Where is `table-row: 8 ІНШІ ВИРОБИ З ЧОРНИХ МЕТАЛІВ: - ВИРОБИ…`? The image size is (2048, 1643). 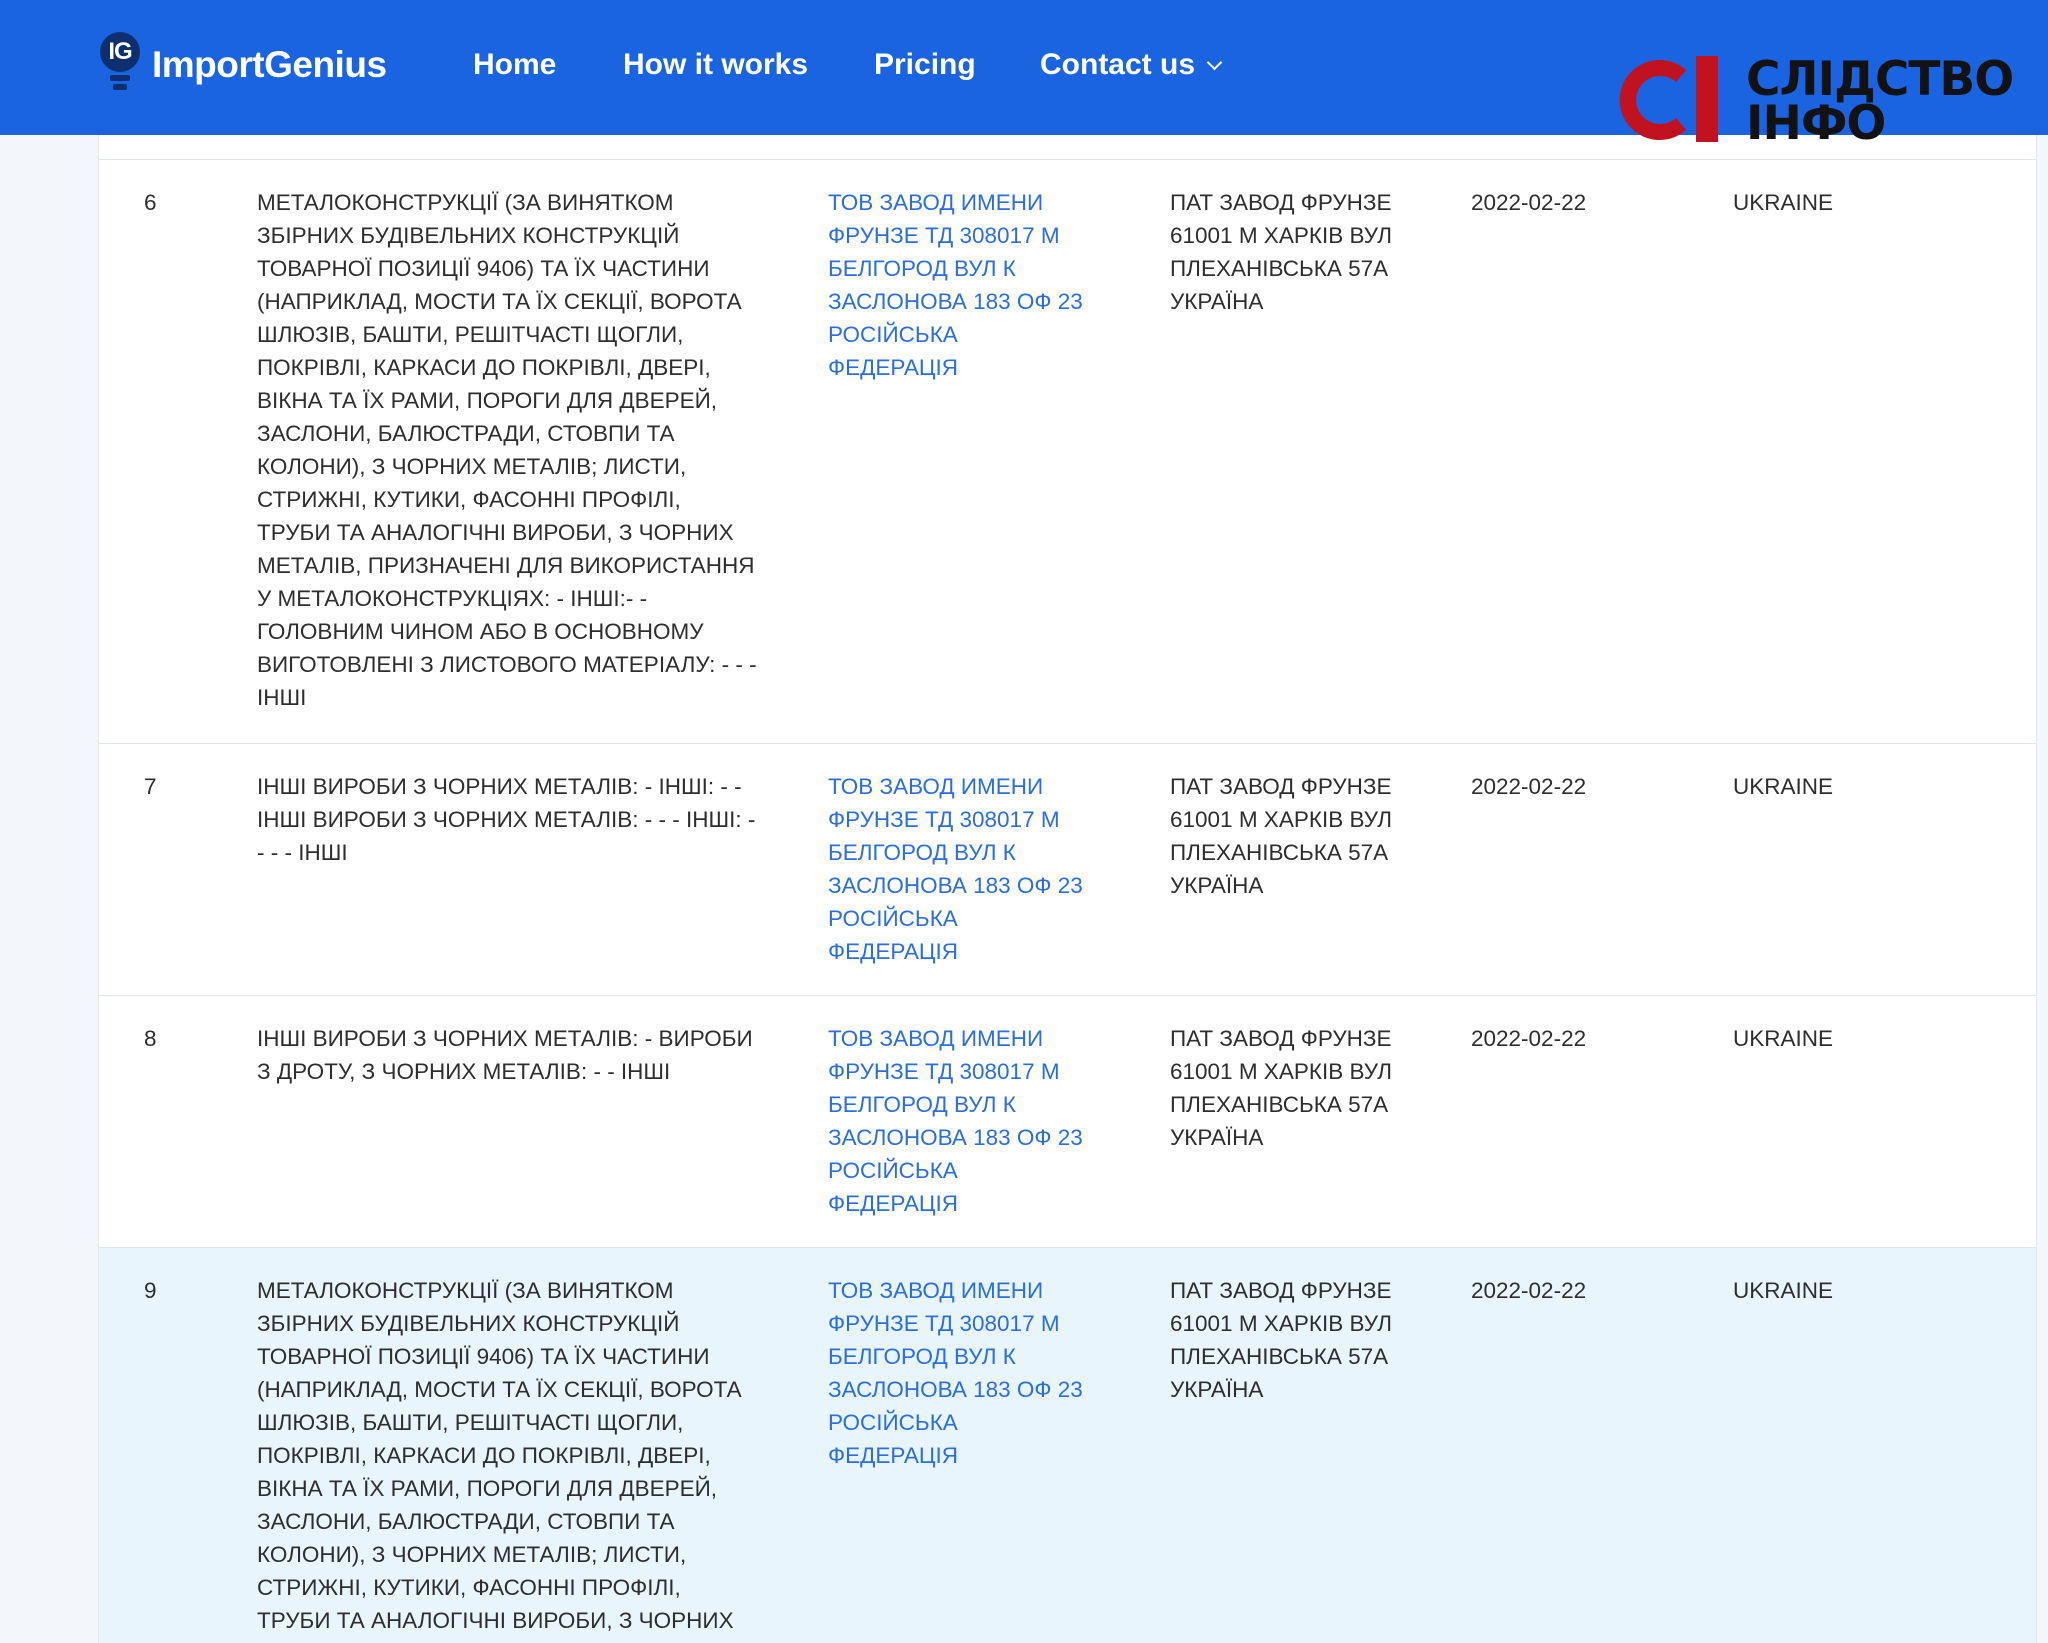
table-row: 8 ІНШІ ВИРОБИ З ЧОРНИХ МЕТАЛІВ: - ВИРОБИ… is located at coordinates (1067, 1122).